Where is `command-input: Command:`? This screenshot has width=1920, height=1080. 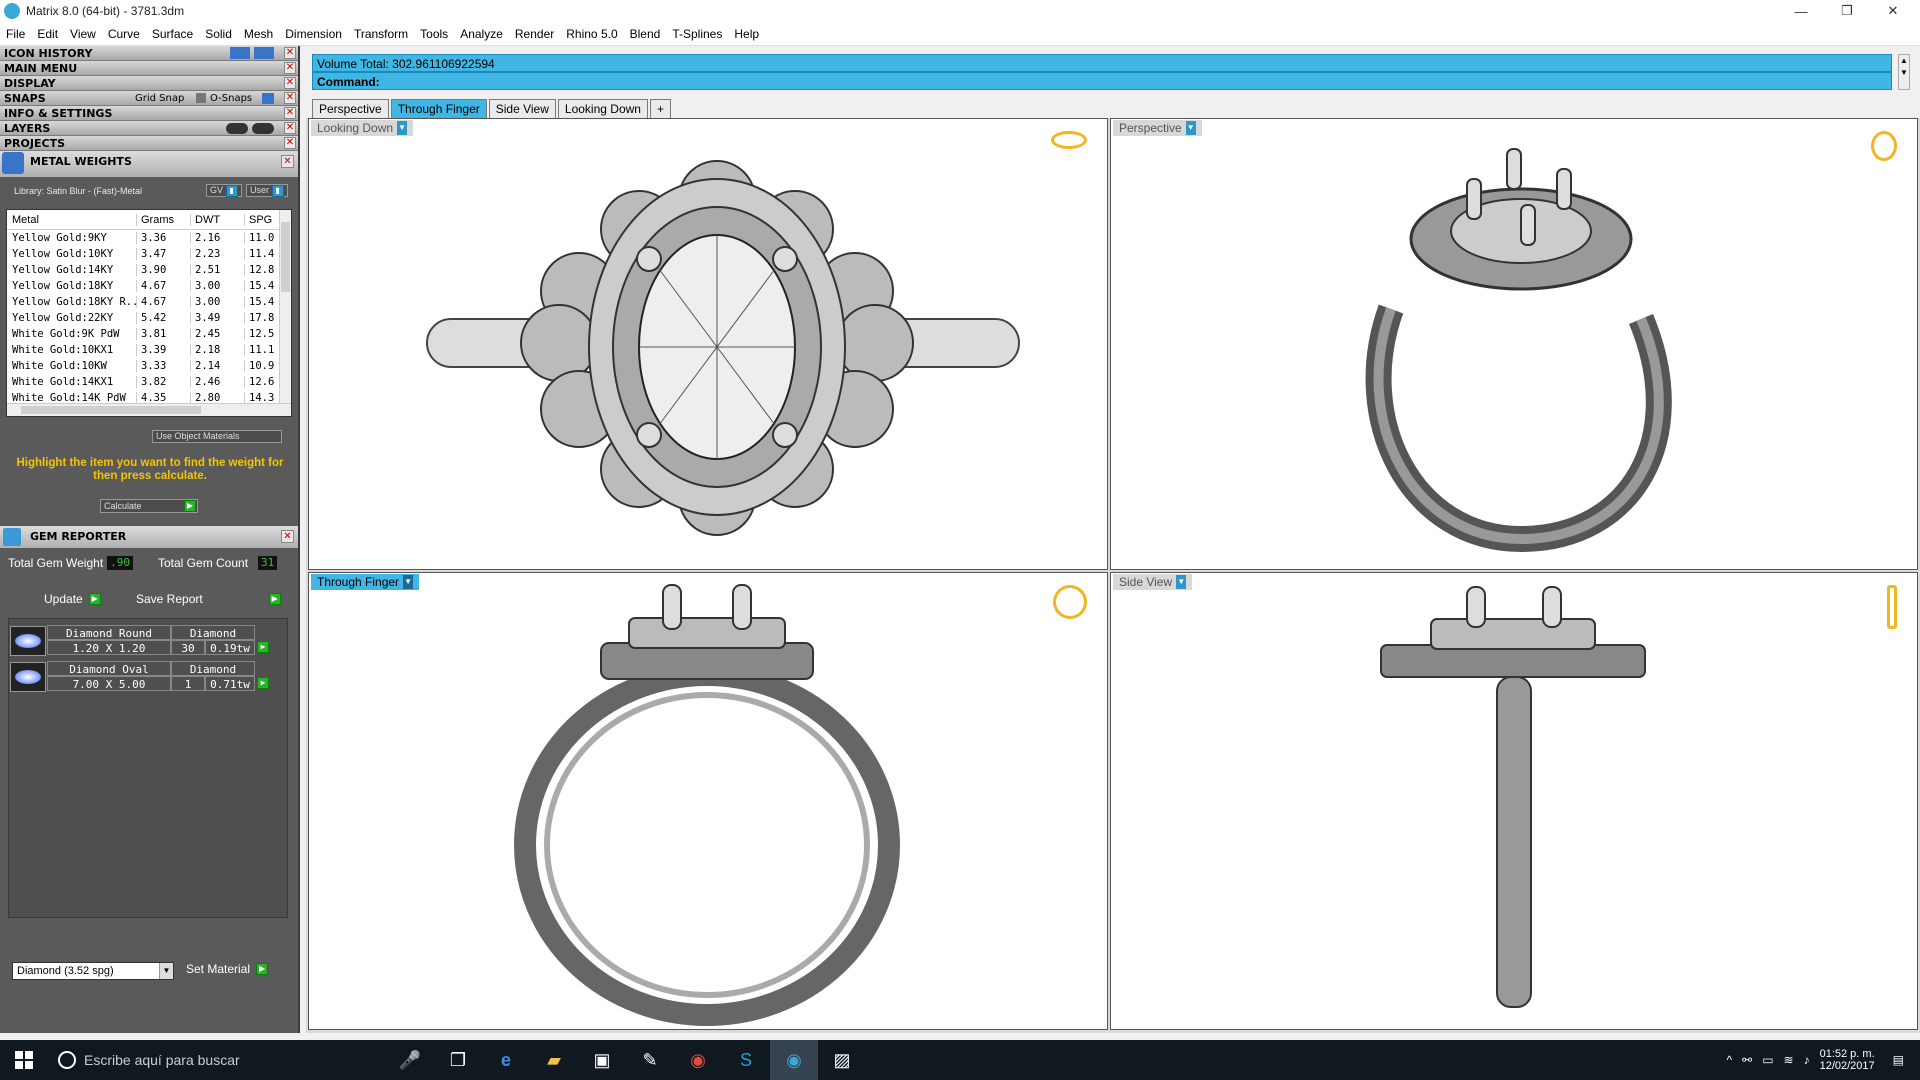 command-input: Command: is located at coordinates (1102, 81).